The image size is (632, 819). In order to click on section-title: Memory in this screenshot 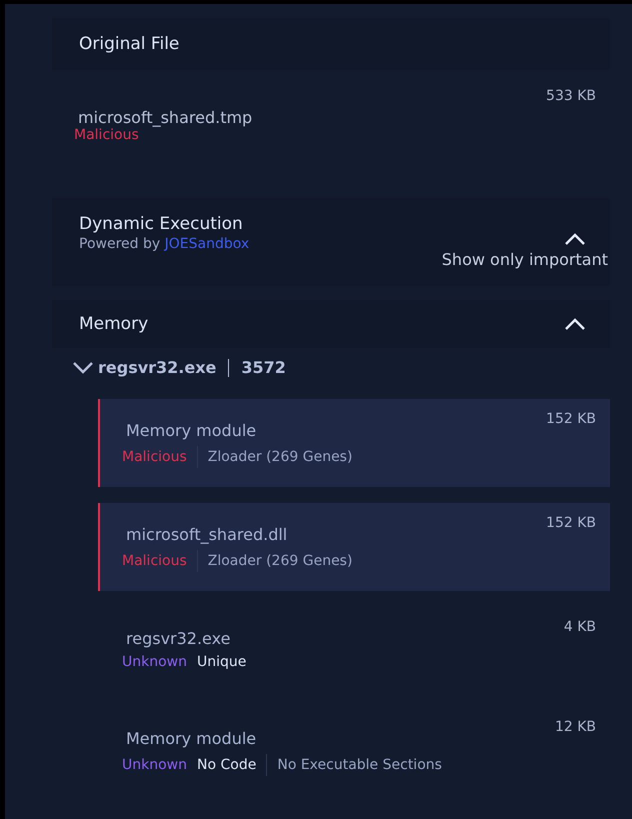, I will do `click(113, 324)`.